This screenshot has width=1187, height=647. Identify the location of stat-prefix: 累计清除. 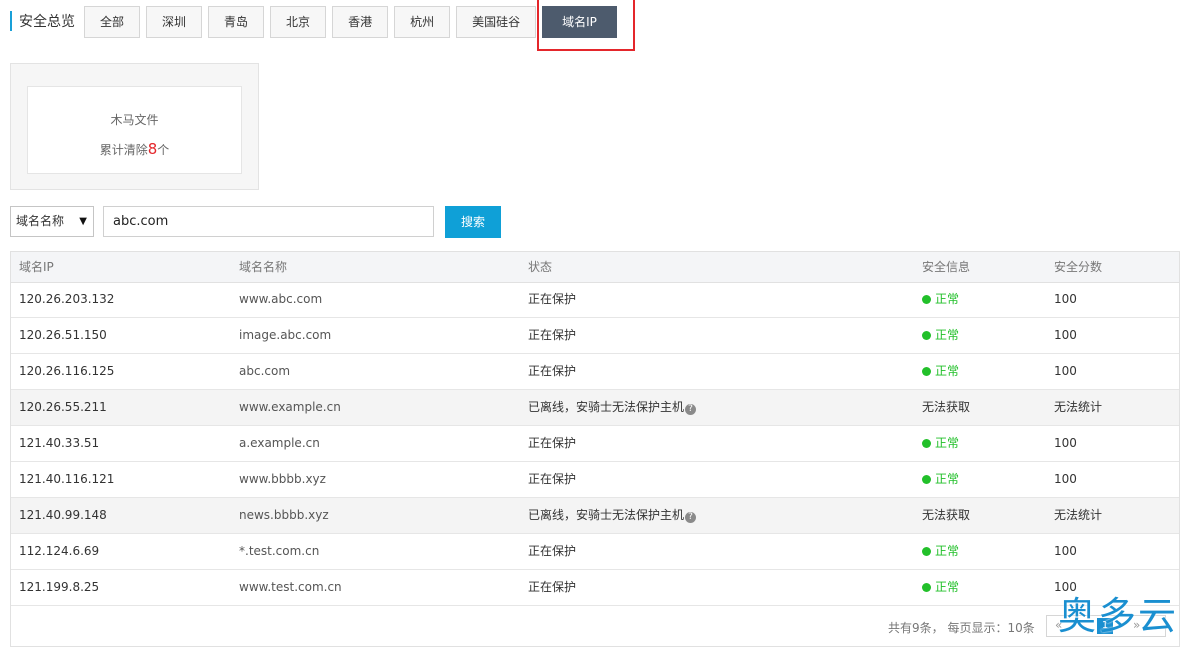
(123, 150).